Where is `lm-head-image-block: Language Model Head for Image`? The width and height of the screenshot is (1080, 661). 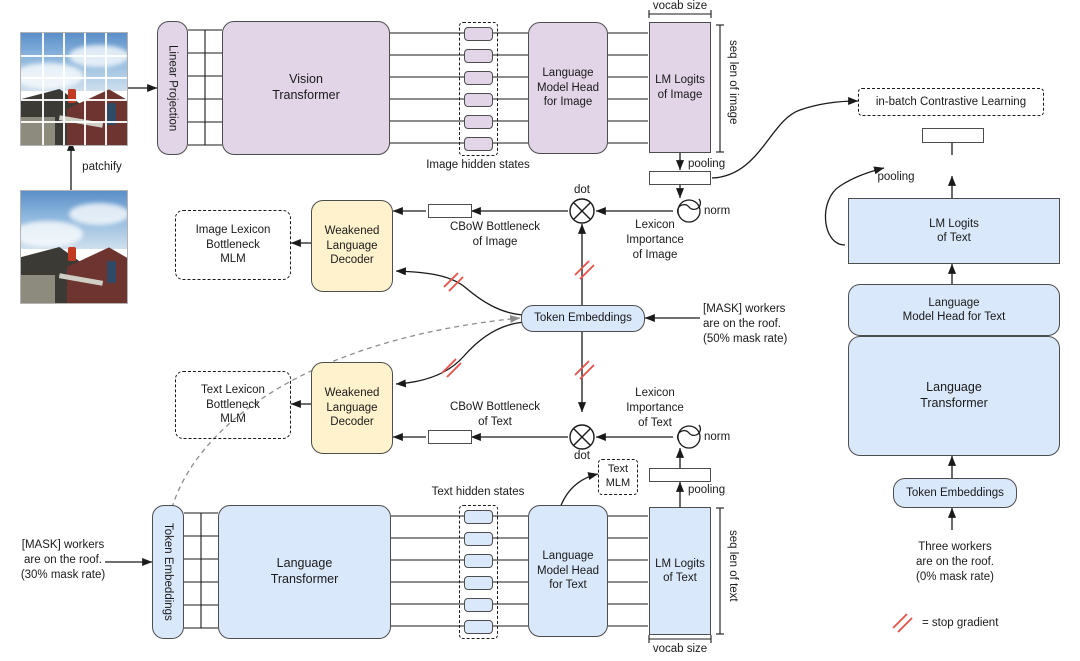 lm-head-image-block: Language Model Head for Image is located at coordinates (568, 88).